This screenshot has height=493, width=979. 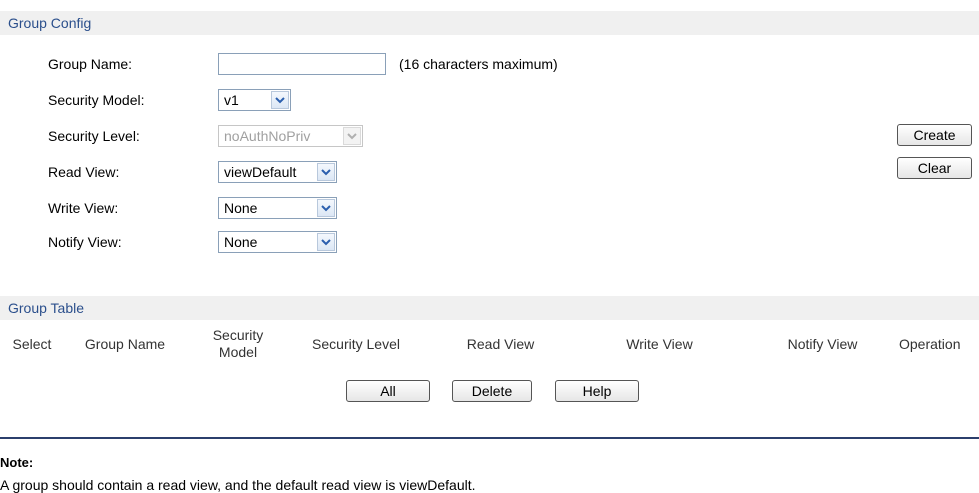 I want to click on column-header-select: Select, so click(x=32, y=343).